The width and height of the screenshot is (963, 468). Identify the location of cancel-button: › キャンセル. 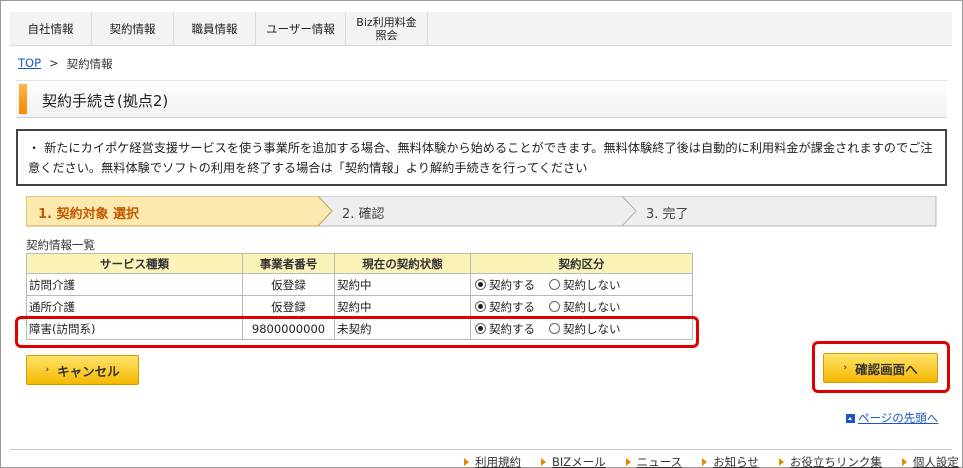
(82, 370).